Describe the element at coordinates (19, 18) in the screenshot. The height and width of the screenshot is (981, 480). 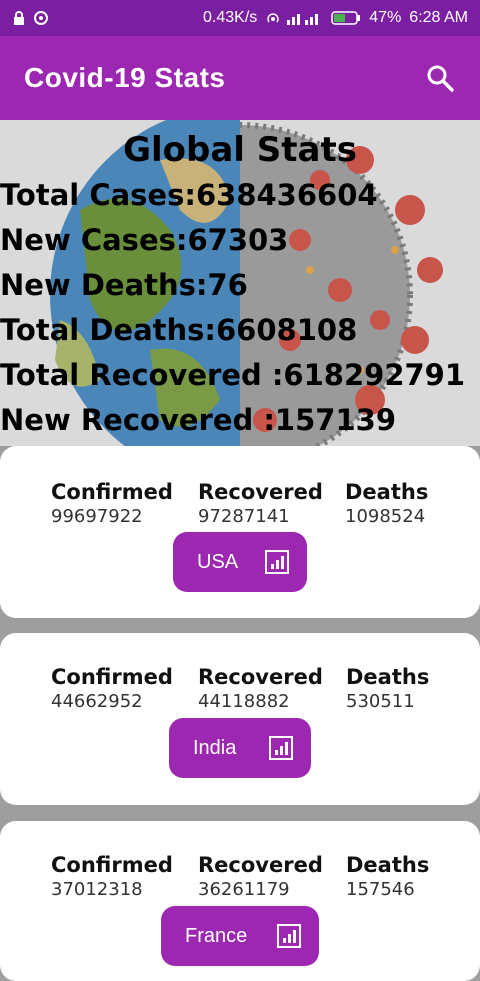
I see `lock-icon` at that location.